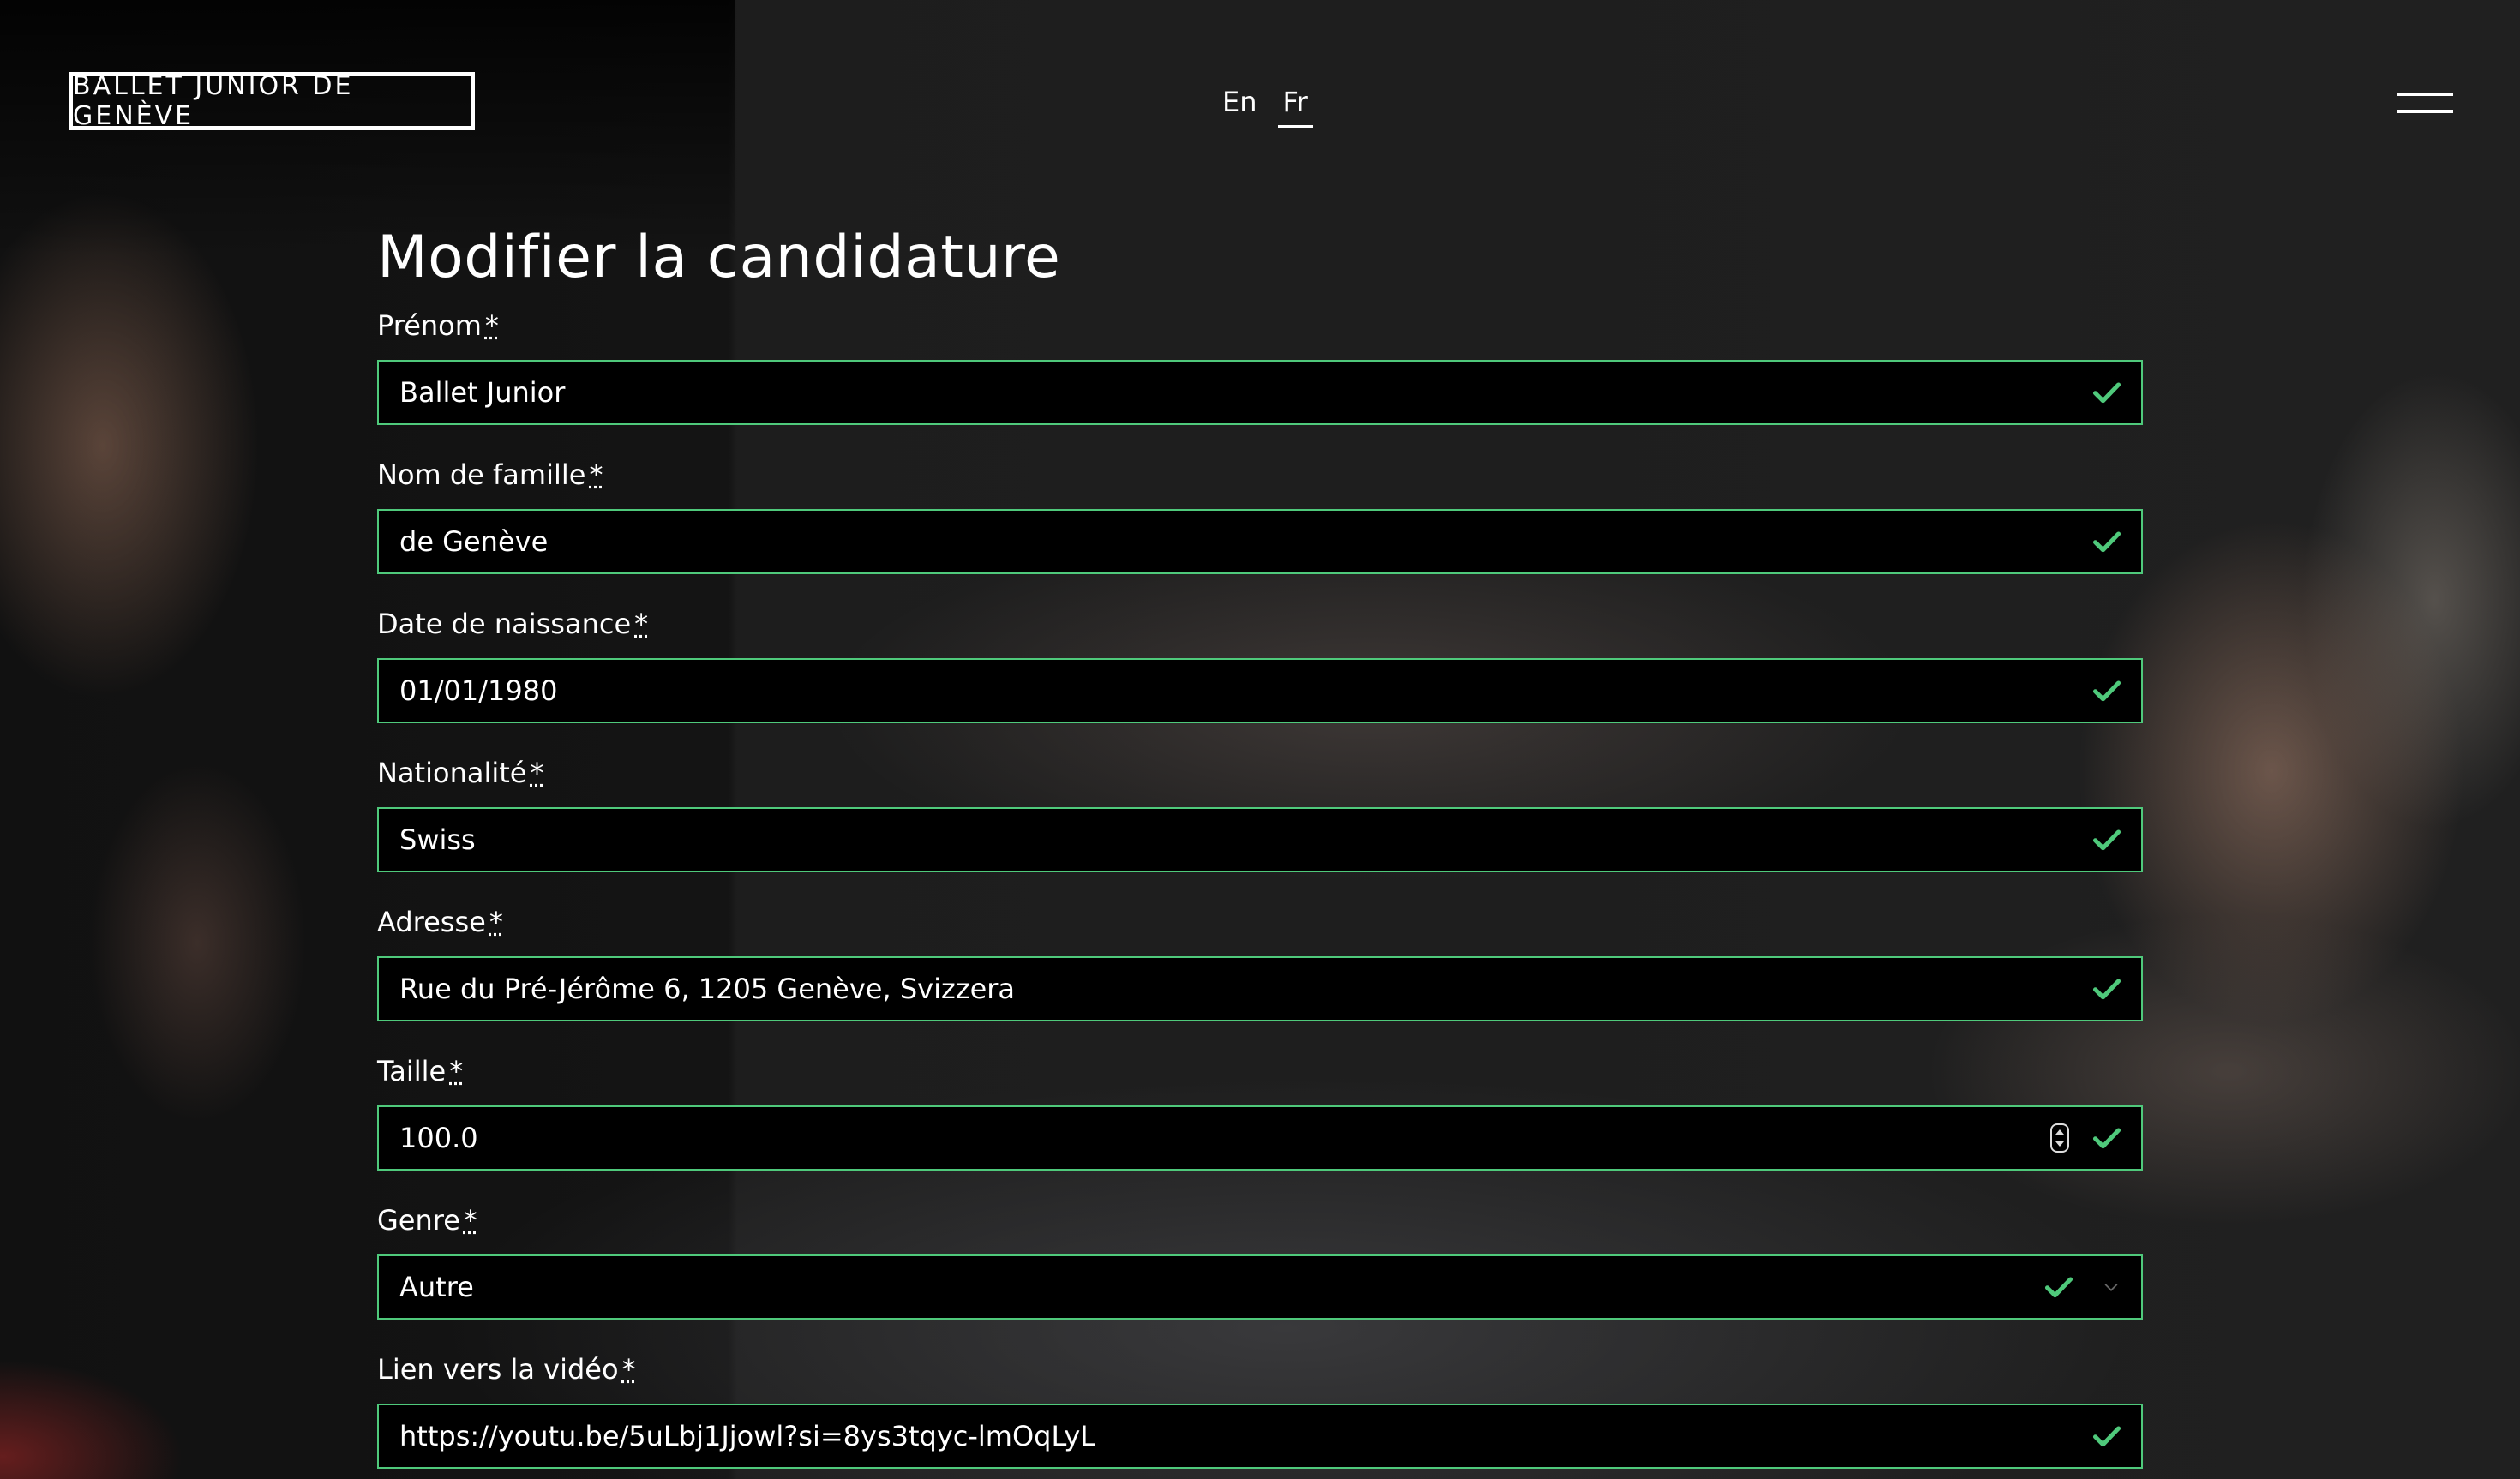 The width and height of the screenshot is (2520, 1479). What do you see at coordinates (1260, 840) in the screenshot?
I see `nationality-input: Swiss` at bounding box center [1260, 840].